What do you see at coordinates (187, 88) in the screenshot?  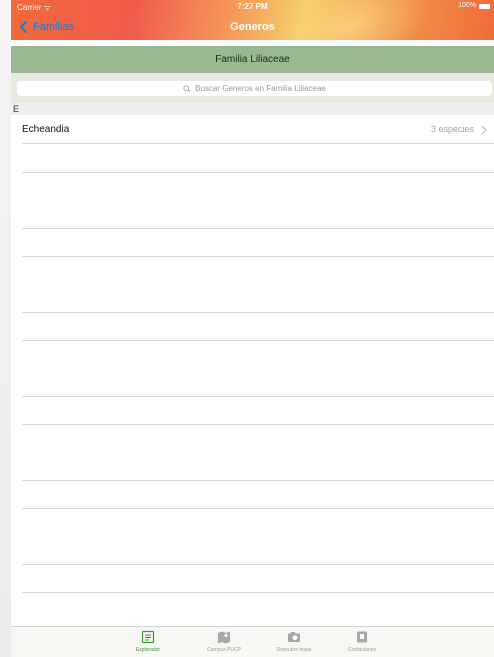 I see `search-icon` at bounding box center [187, 88].